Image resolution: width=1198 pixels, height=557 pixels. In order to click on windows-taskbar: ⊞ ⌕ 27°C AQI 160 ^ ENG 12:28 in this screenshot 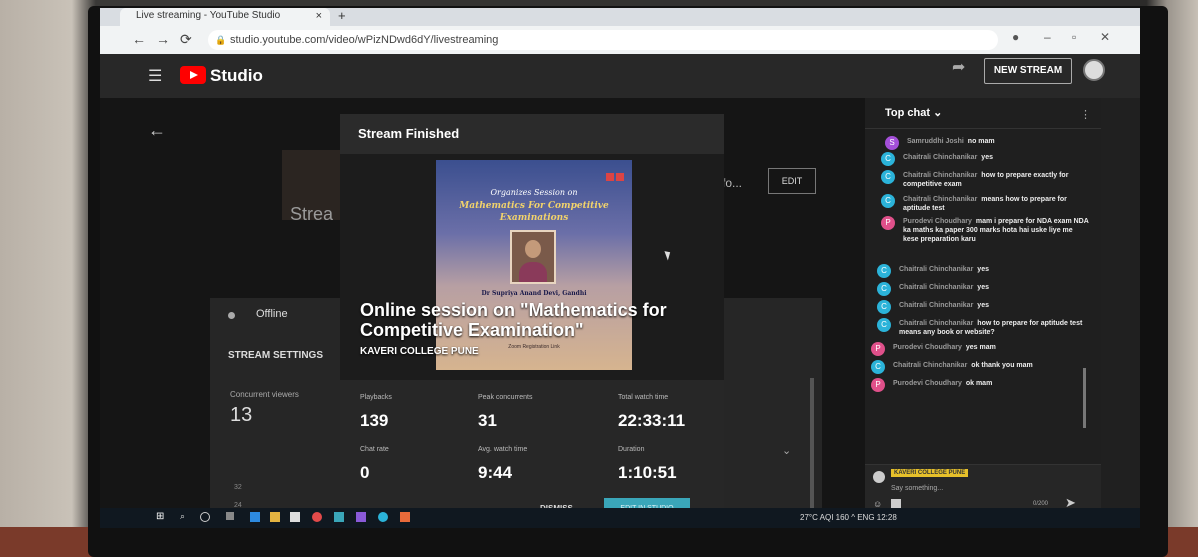, I will do `click(620, 518)`.